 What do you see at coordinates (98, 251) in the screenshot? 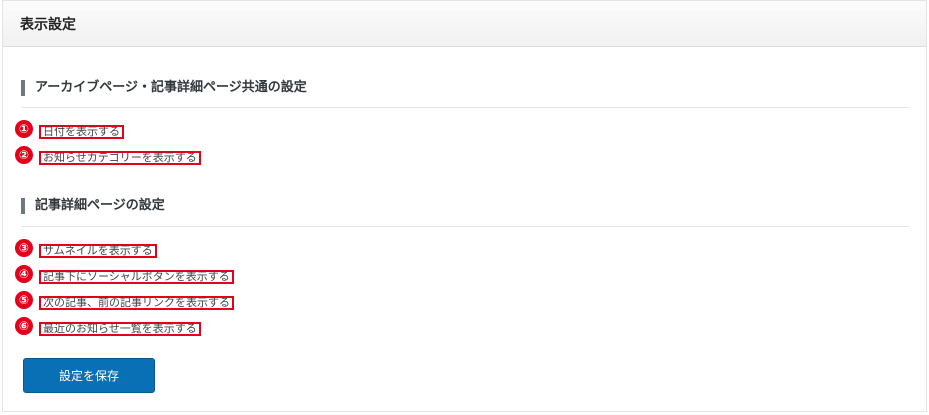
I see `option-show-thumbnail: サムネイルを表示する` at bounding box center [98, 251].